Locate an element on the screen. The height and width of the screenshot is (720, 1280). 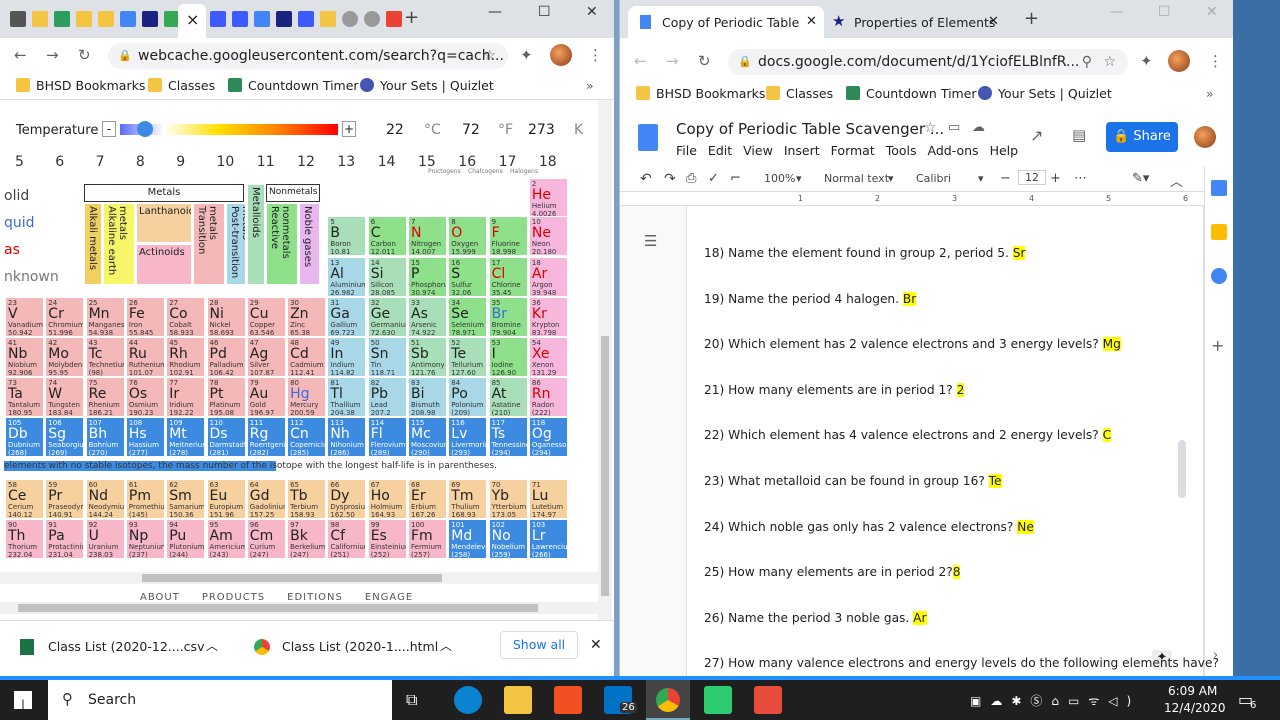
bookmark-quizlet: Your Sets | Quizlet is located at coordinates (1045, 93).